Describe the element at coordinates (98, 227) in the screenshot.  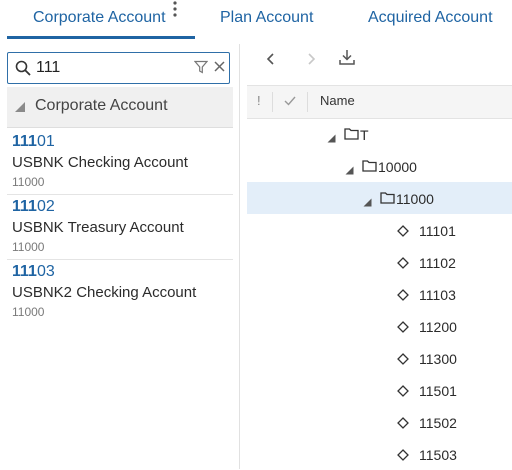
I see `account-name: USBNK Treasury Account` at that location.